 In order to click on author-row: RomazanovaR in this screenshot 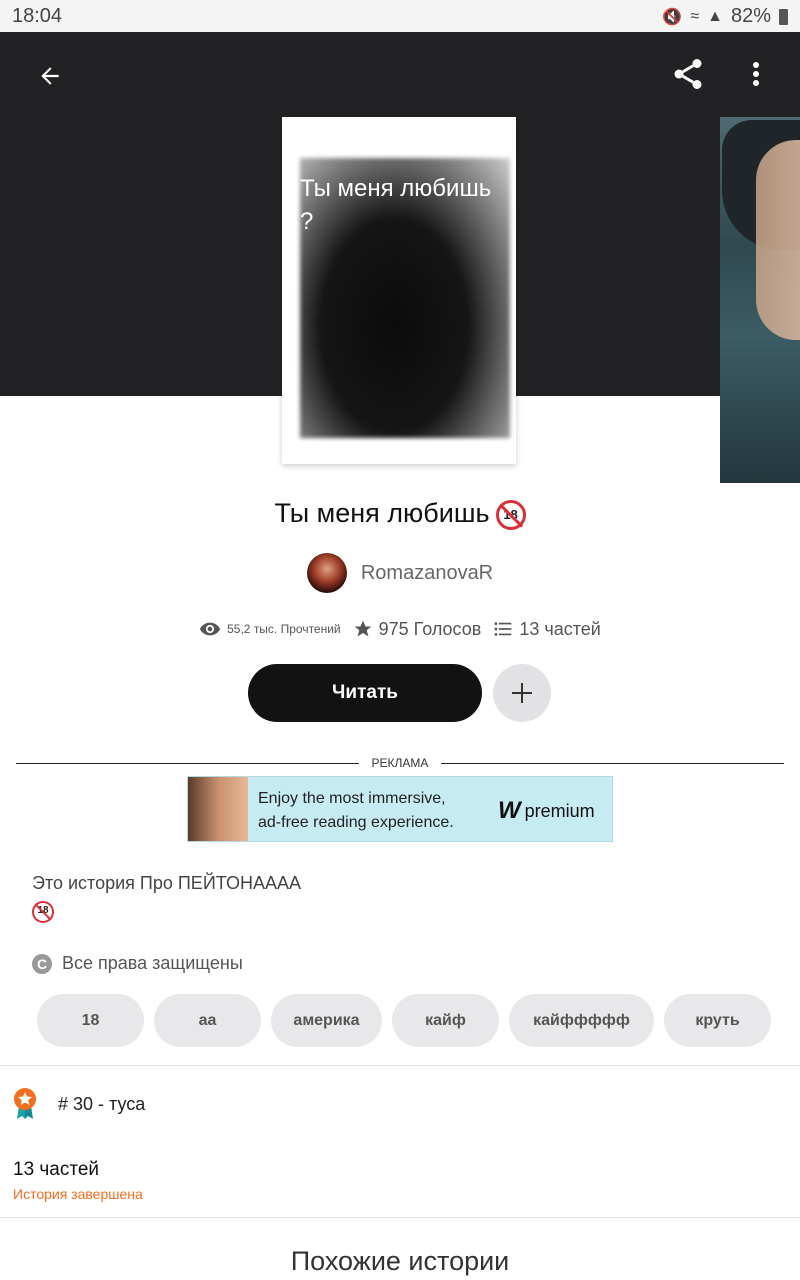, I will do `click(400, 573)`.